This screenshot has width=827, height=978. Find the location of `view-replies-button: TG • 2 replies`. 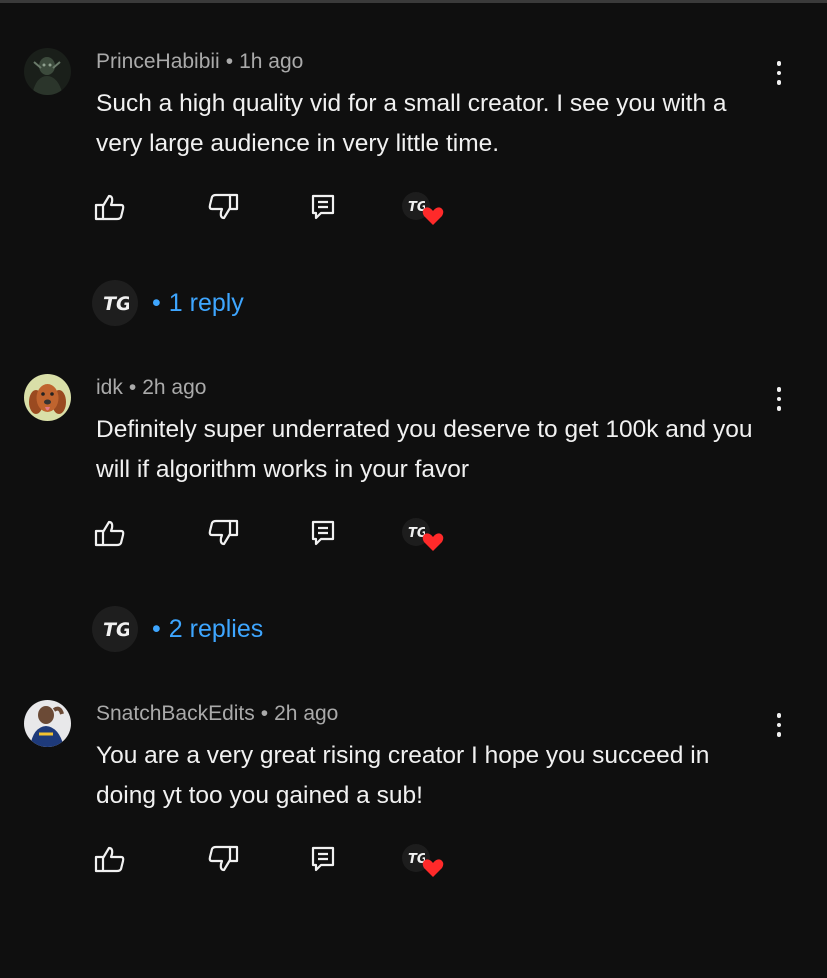

view-replies-button: TG • 2 replies is located at coordinates (177, 629).